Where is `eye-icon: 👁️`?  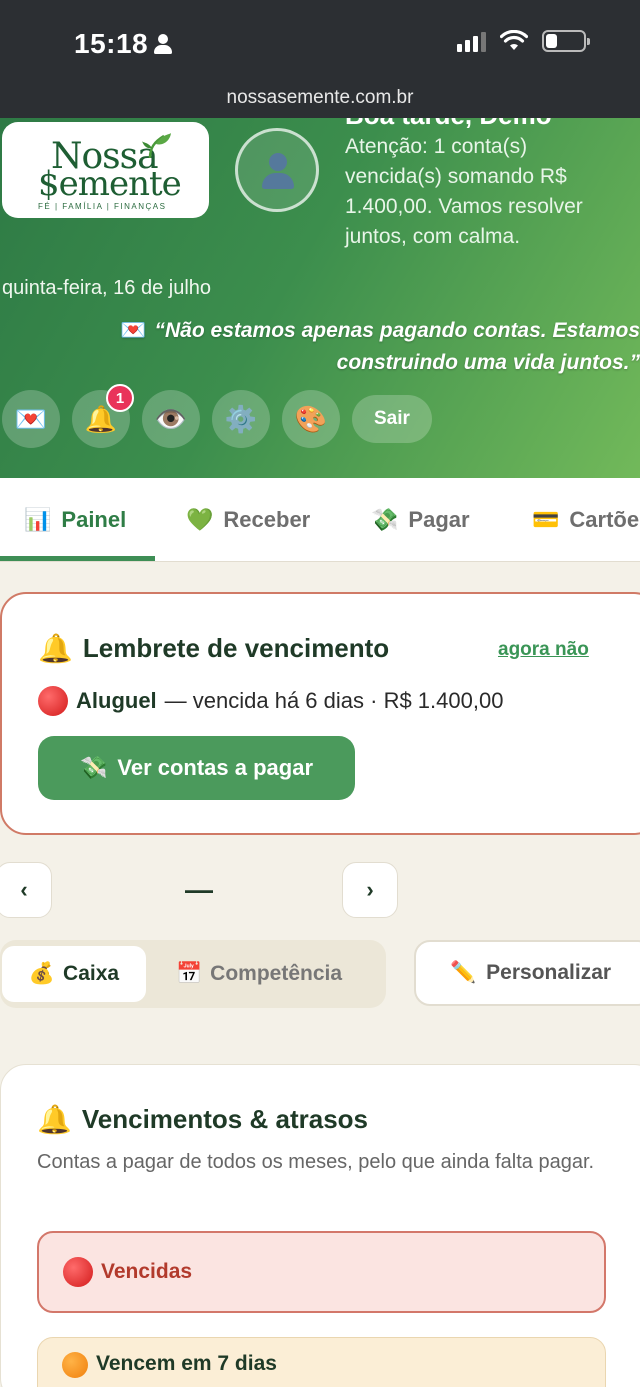
eye-icon: 👁️ is located at coordinates (171, 418).